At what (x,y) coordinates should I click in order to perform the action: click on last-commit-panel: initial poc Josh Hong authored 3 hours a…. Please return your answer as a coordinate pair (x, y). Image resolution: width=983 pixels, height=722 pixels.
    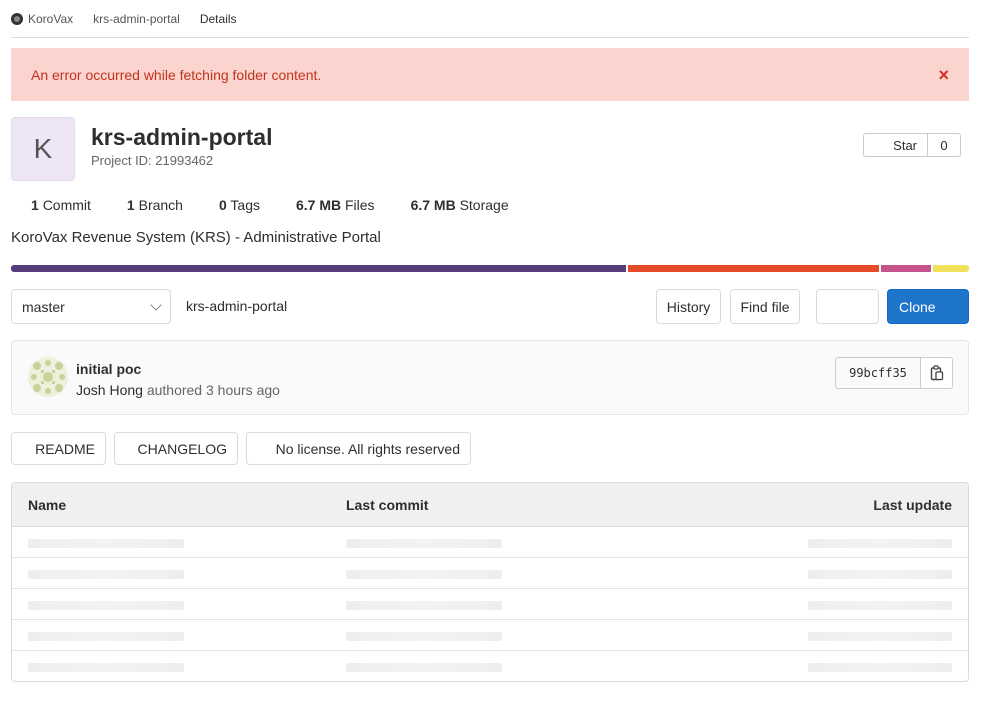
    Looking at the image, I should click on (490, 377).